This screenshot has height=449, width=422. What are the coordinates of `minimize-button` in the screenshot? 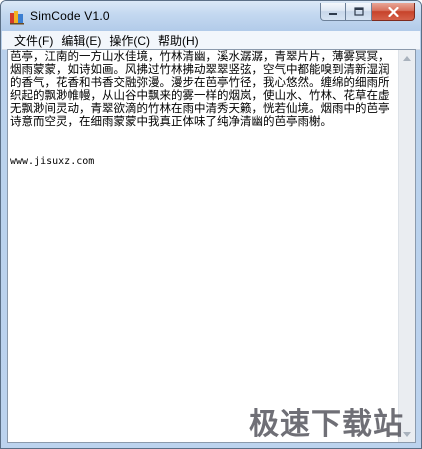 It's located at (333, 12).